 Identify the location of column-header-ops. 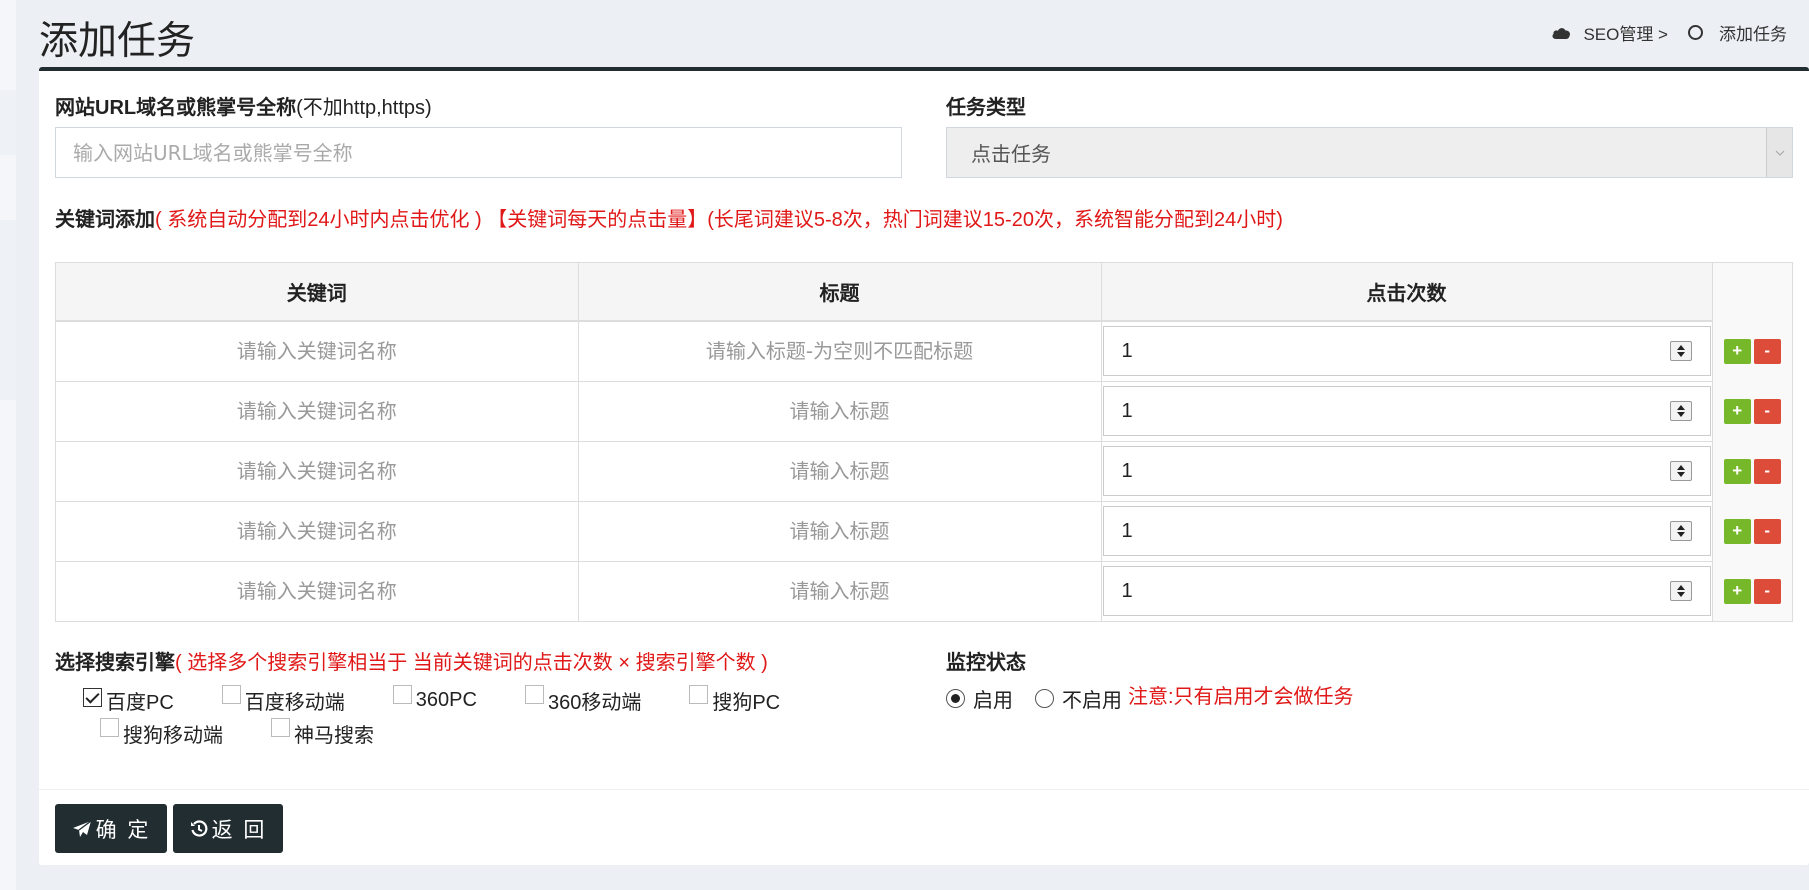
(1752, 292).